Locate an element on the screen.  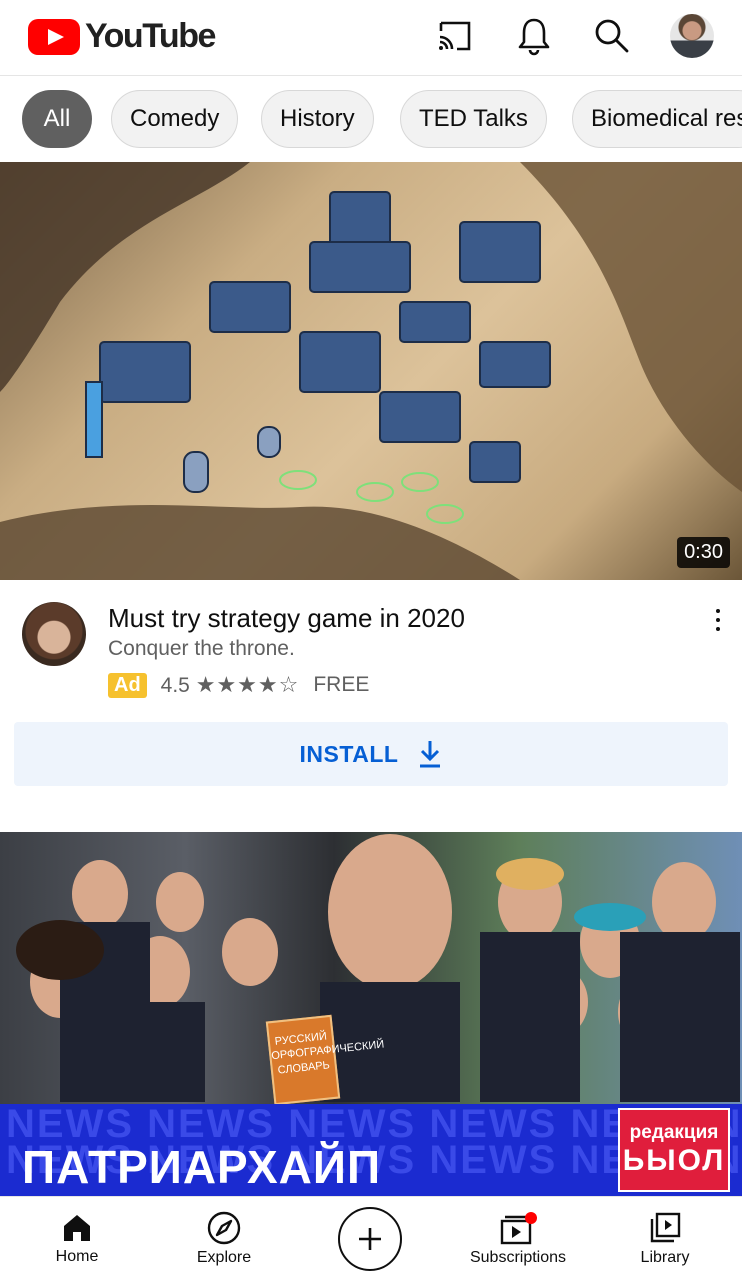
nav-explore: Explore is located at coordinates (224, 1238).